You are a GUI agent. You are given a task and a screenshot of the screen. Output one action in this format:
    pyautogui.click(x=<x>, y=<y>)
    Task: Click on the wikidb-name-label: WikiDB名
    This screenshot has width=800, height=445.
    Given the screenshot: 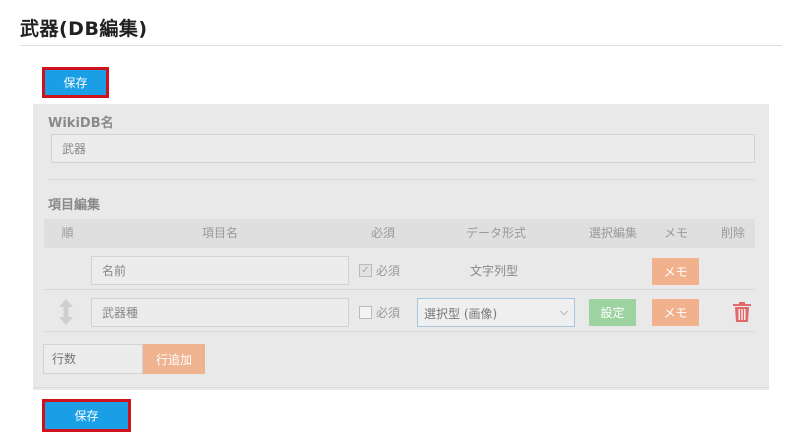 What is the action you would take?
    pyautogui.click(x=81, y=123)
    